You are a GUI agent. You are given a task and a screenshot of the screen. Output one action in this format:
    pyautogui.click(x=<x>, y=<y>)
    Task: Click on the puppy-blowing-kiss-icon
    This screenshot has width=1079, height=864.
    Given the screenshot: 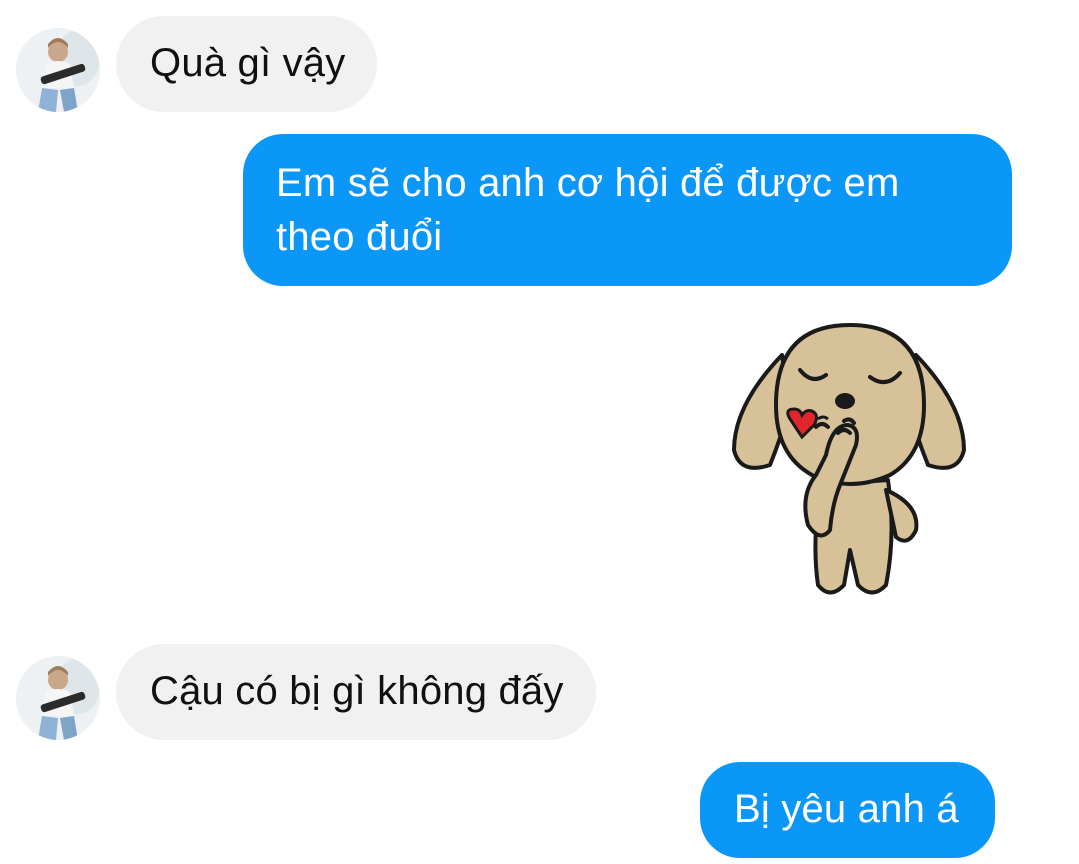 What is the action you would take?
    pyautogui.click(x=849, y=459)
    